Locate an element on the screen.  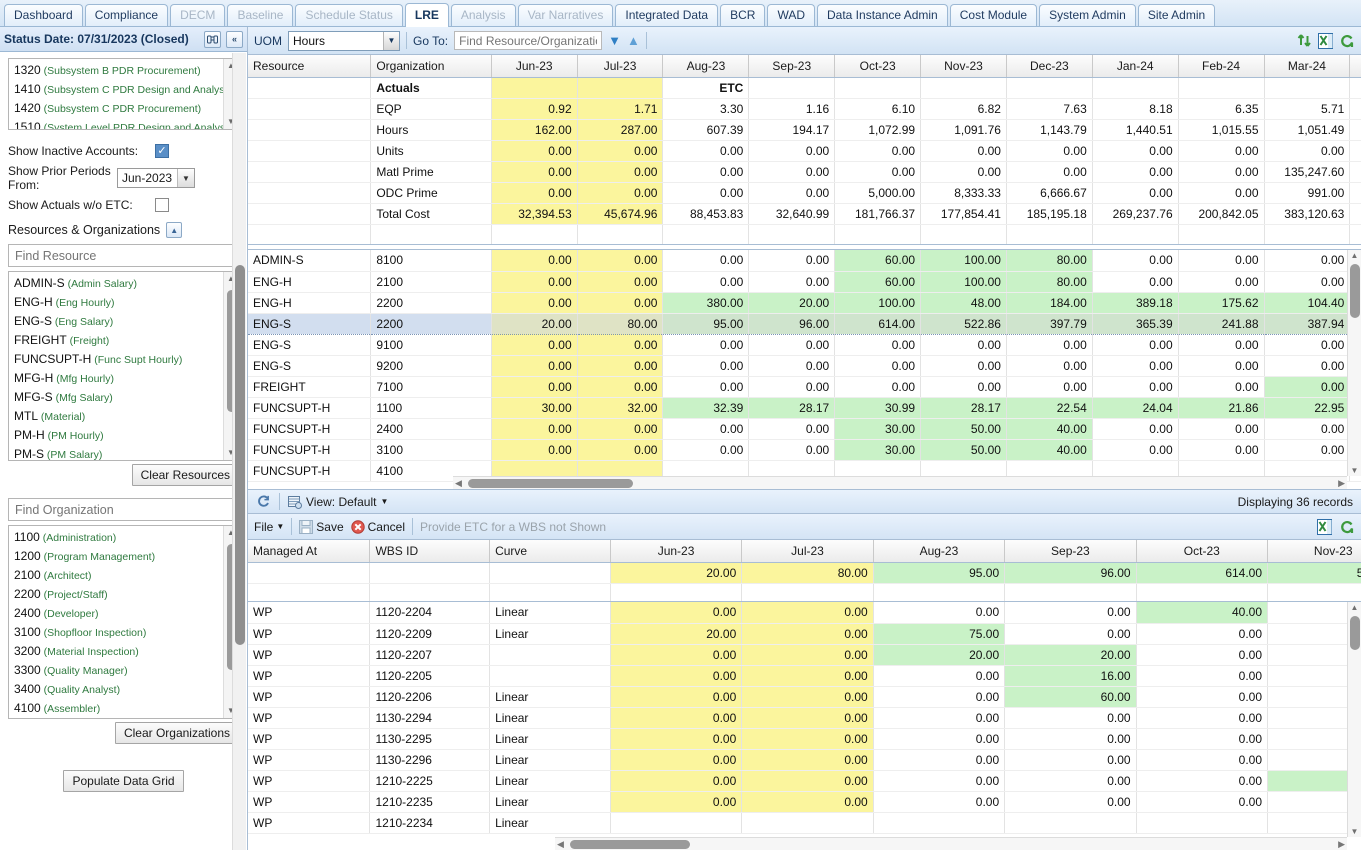
cell-value: 287.00 is located at coordinates (620, 130).